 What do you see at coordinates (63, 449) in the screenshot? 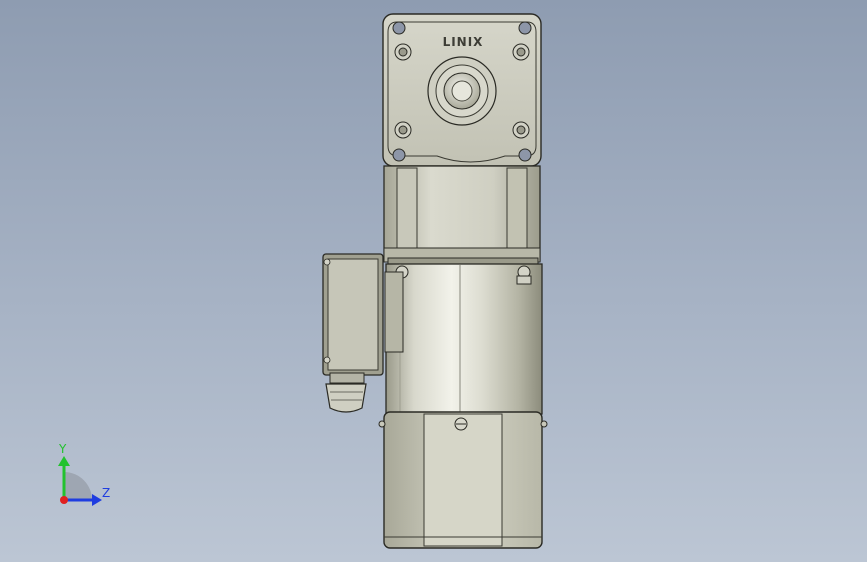
I see `y-axis-label: Y` at bounding box center [63, 449].